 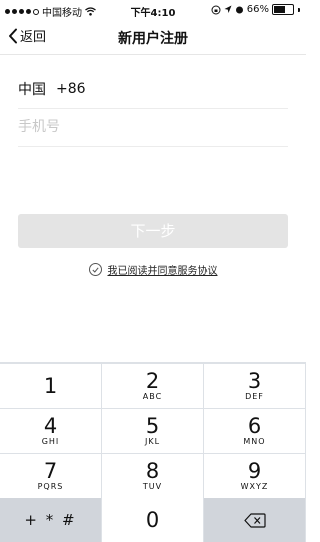 What do you see at coordinates (153, 231) in the screenshot?
I see `next-button: 下一步` at bounding box center [153, 231].